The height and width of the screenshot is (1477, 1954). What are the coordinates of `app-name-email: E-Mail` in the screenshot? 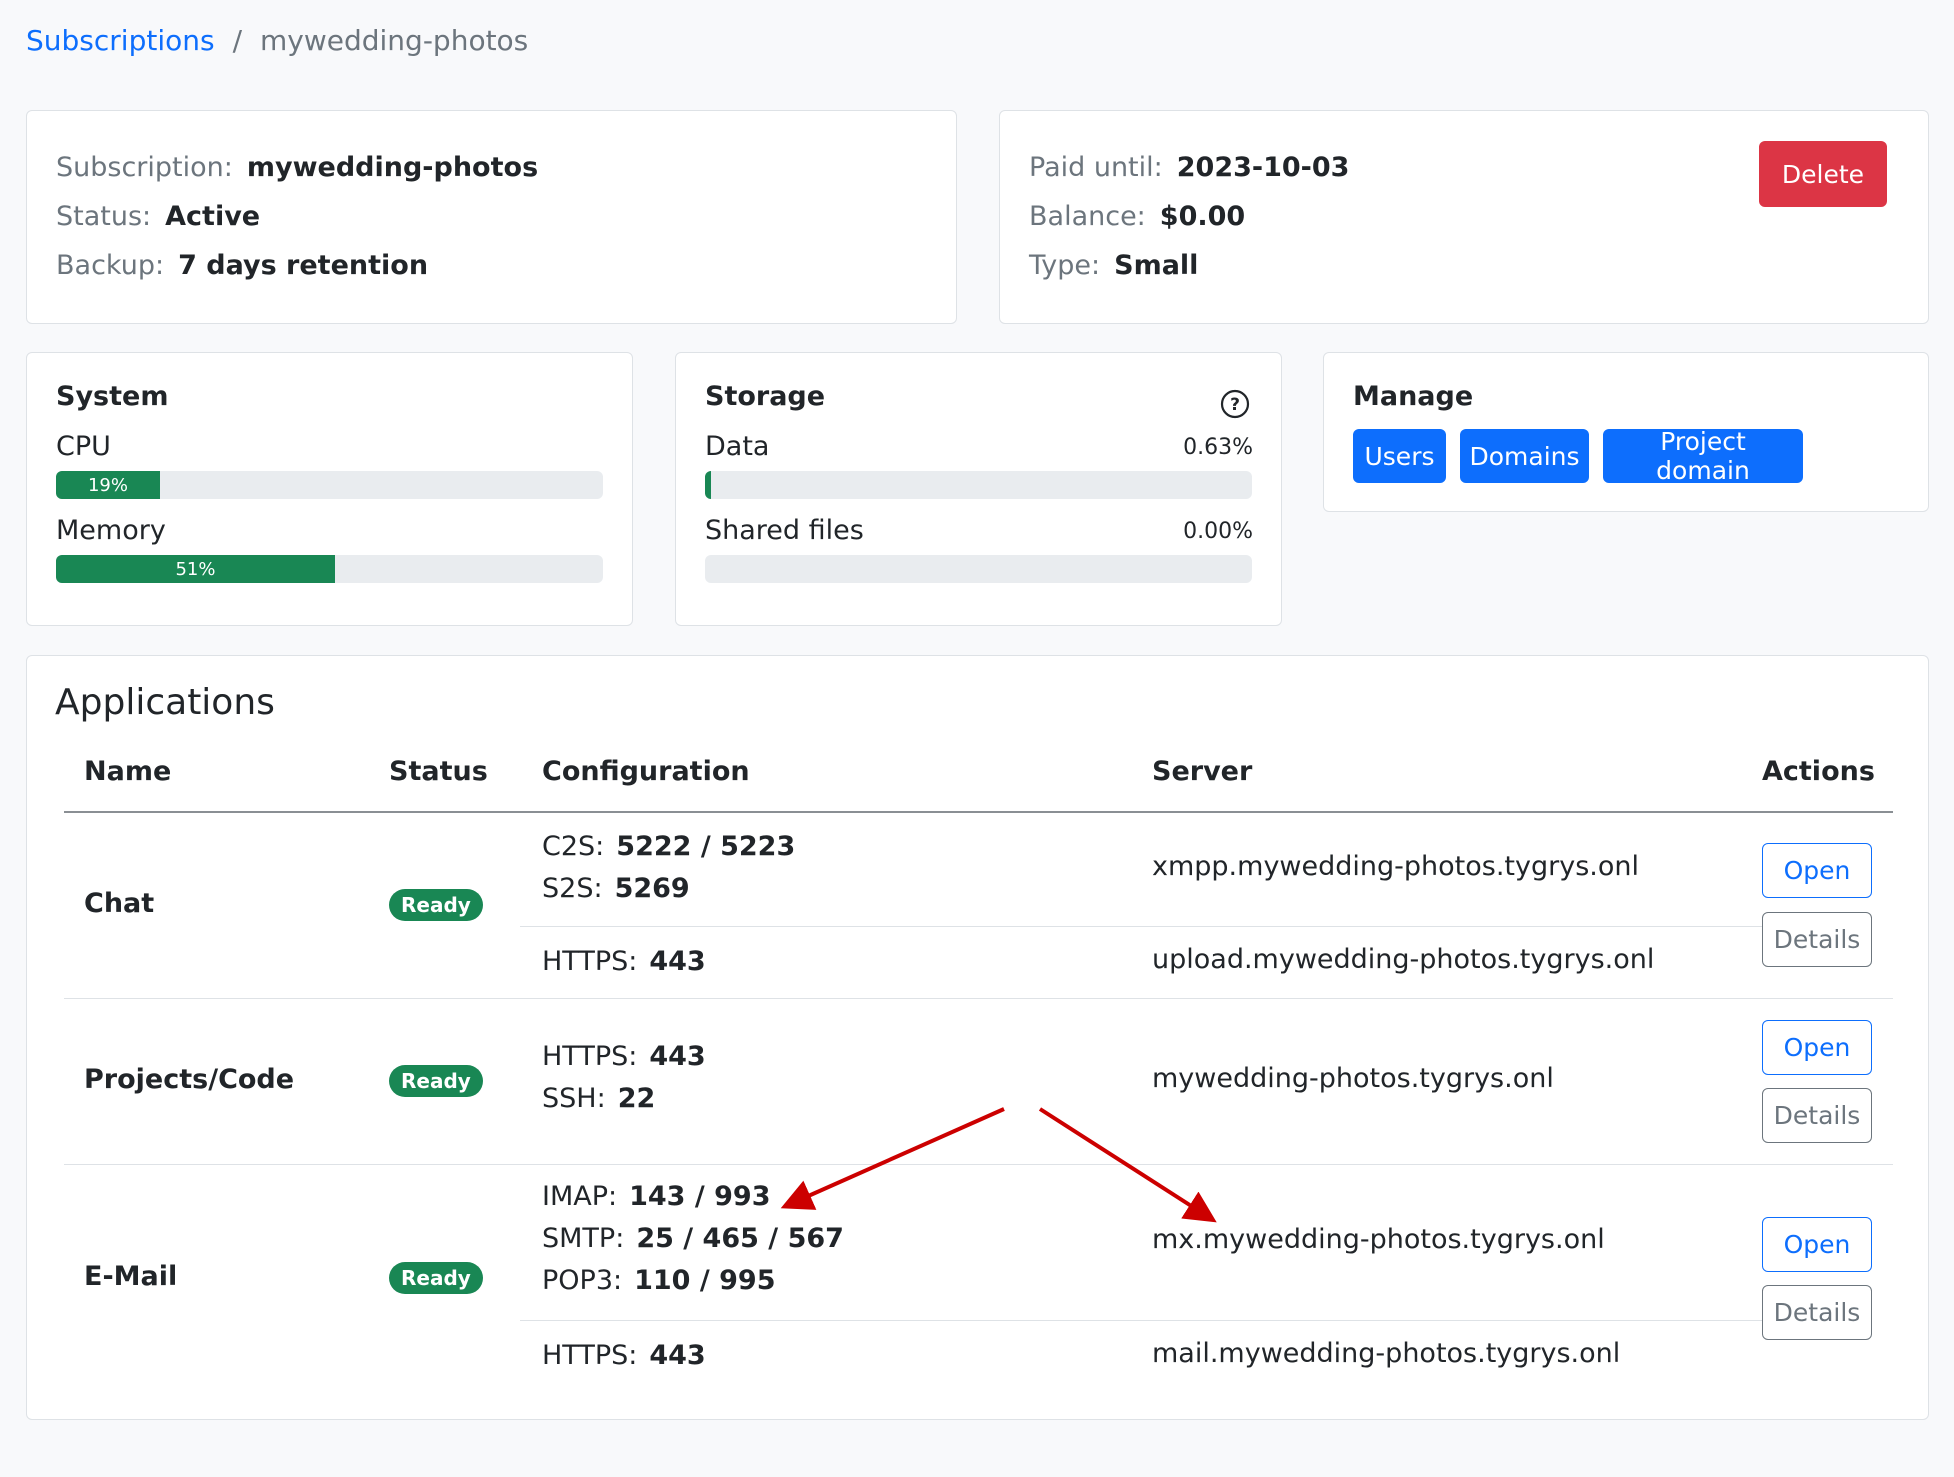 It's located at (131, 1276).